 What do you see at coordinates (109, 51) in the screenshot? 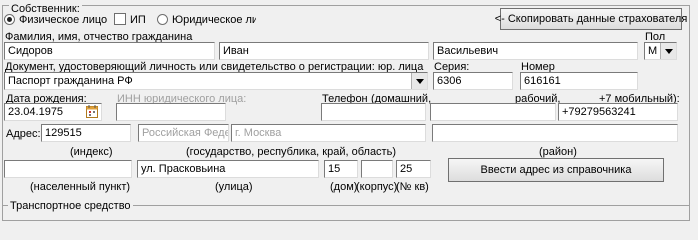
I see `last-name-field: Сидоров` at bounding box center [109, 51].